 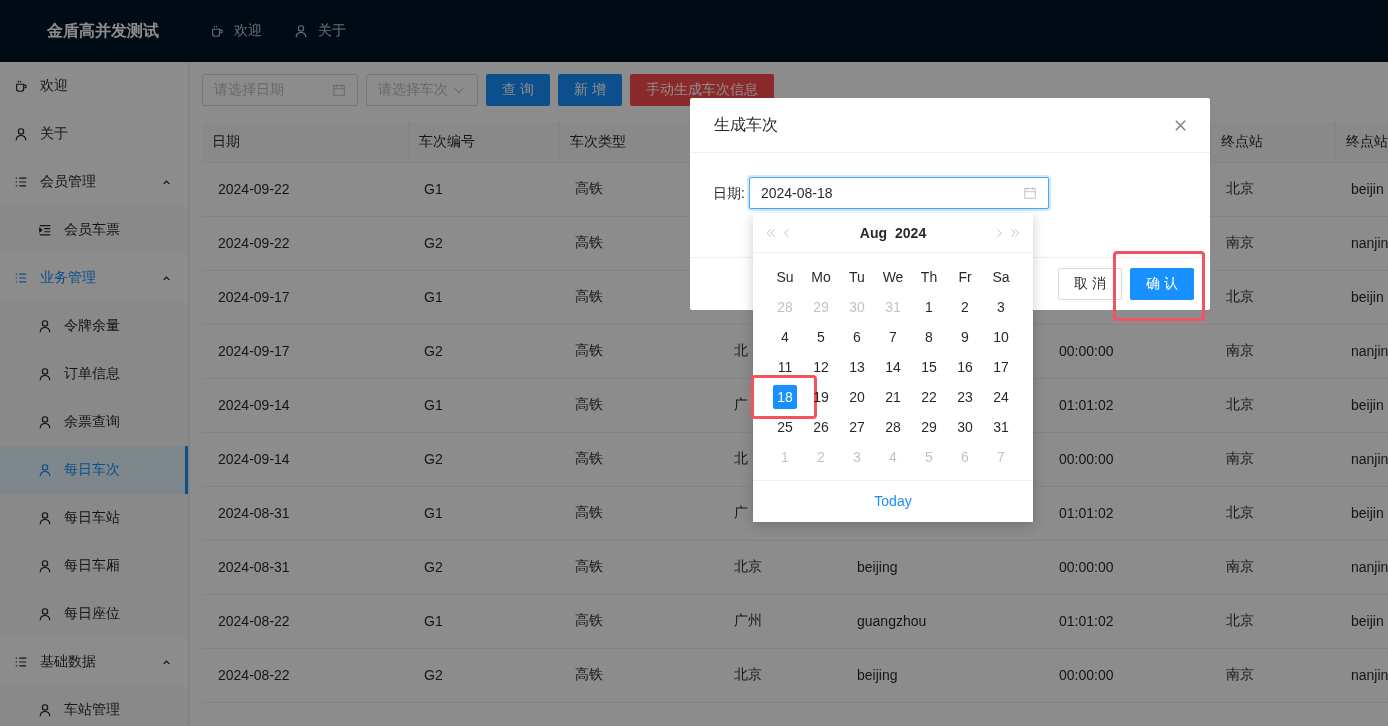 I want to click on menu-item: 欢迎, so click(x=94, y=86).